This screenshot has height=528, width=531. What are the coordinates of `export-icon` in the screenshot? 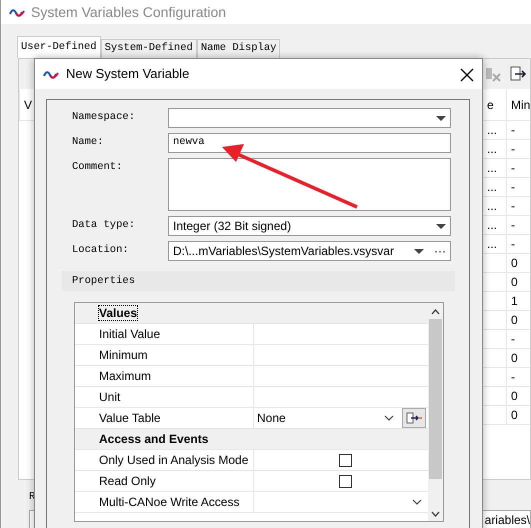 It's located at (518, 74).